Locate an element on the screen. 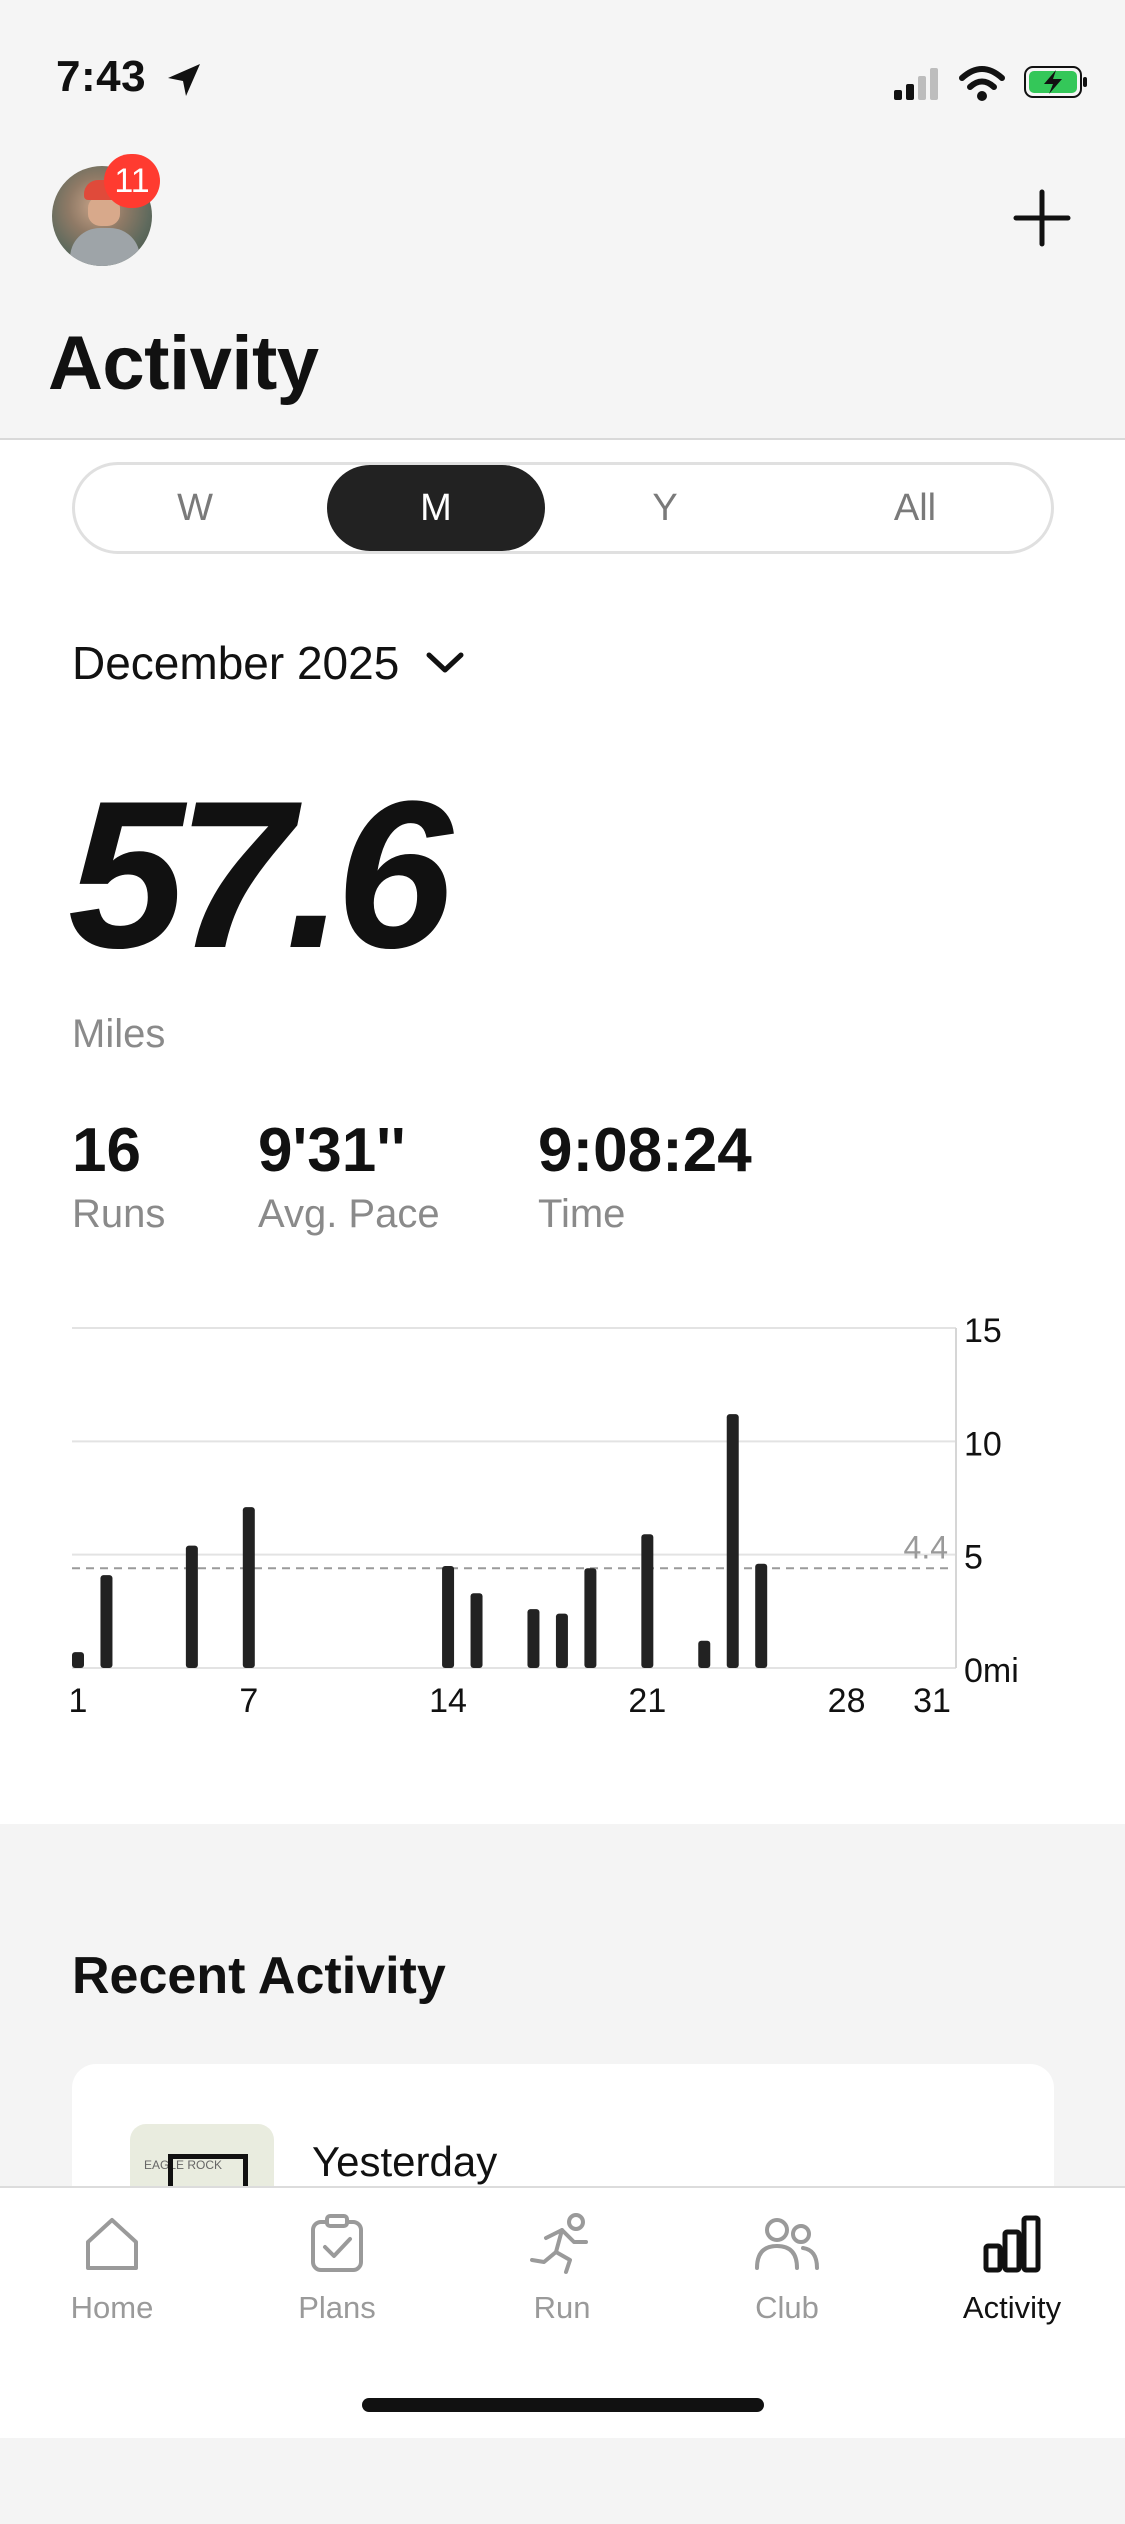 The image size is (1125, 2524). chart-y-tick-label: 10 is located at coordinates (983, 1444).